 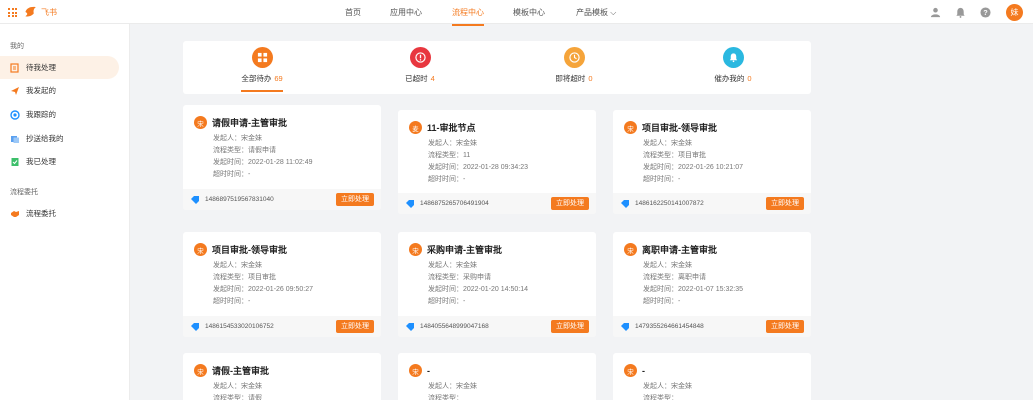 What do you see at coordinates (454, 203) in the screenshot?
I see `process-id: 1486875265706491904` at bounding box center [454, 203].